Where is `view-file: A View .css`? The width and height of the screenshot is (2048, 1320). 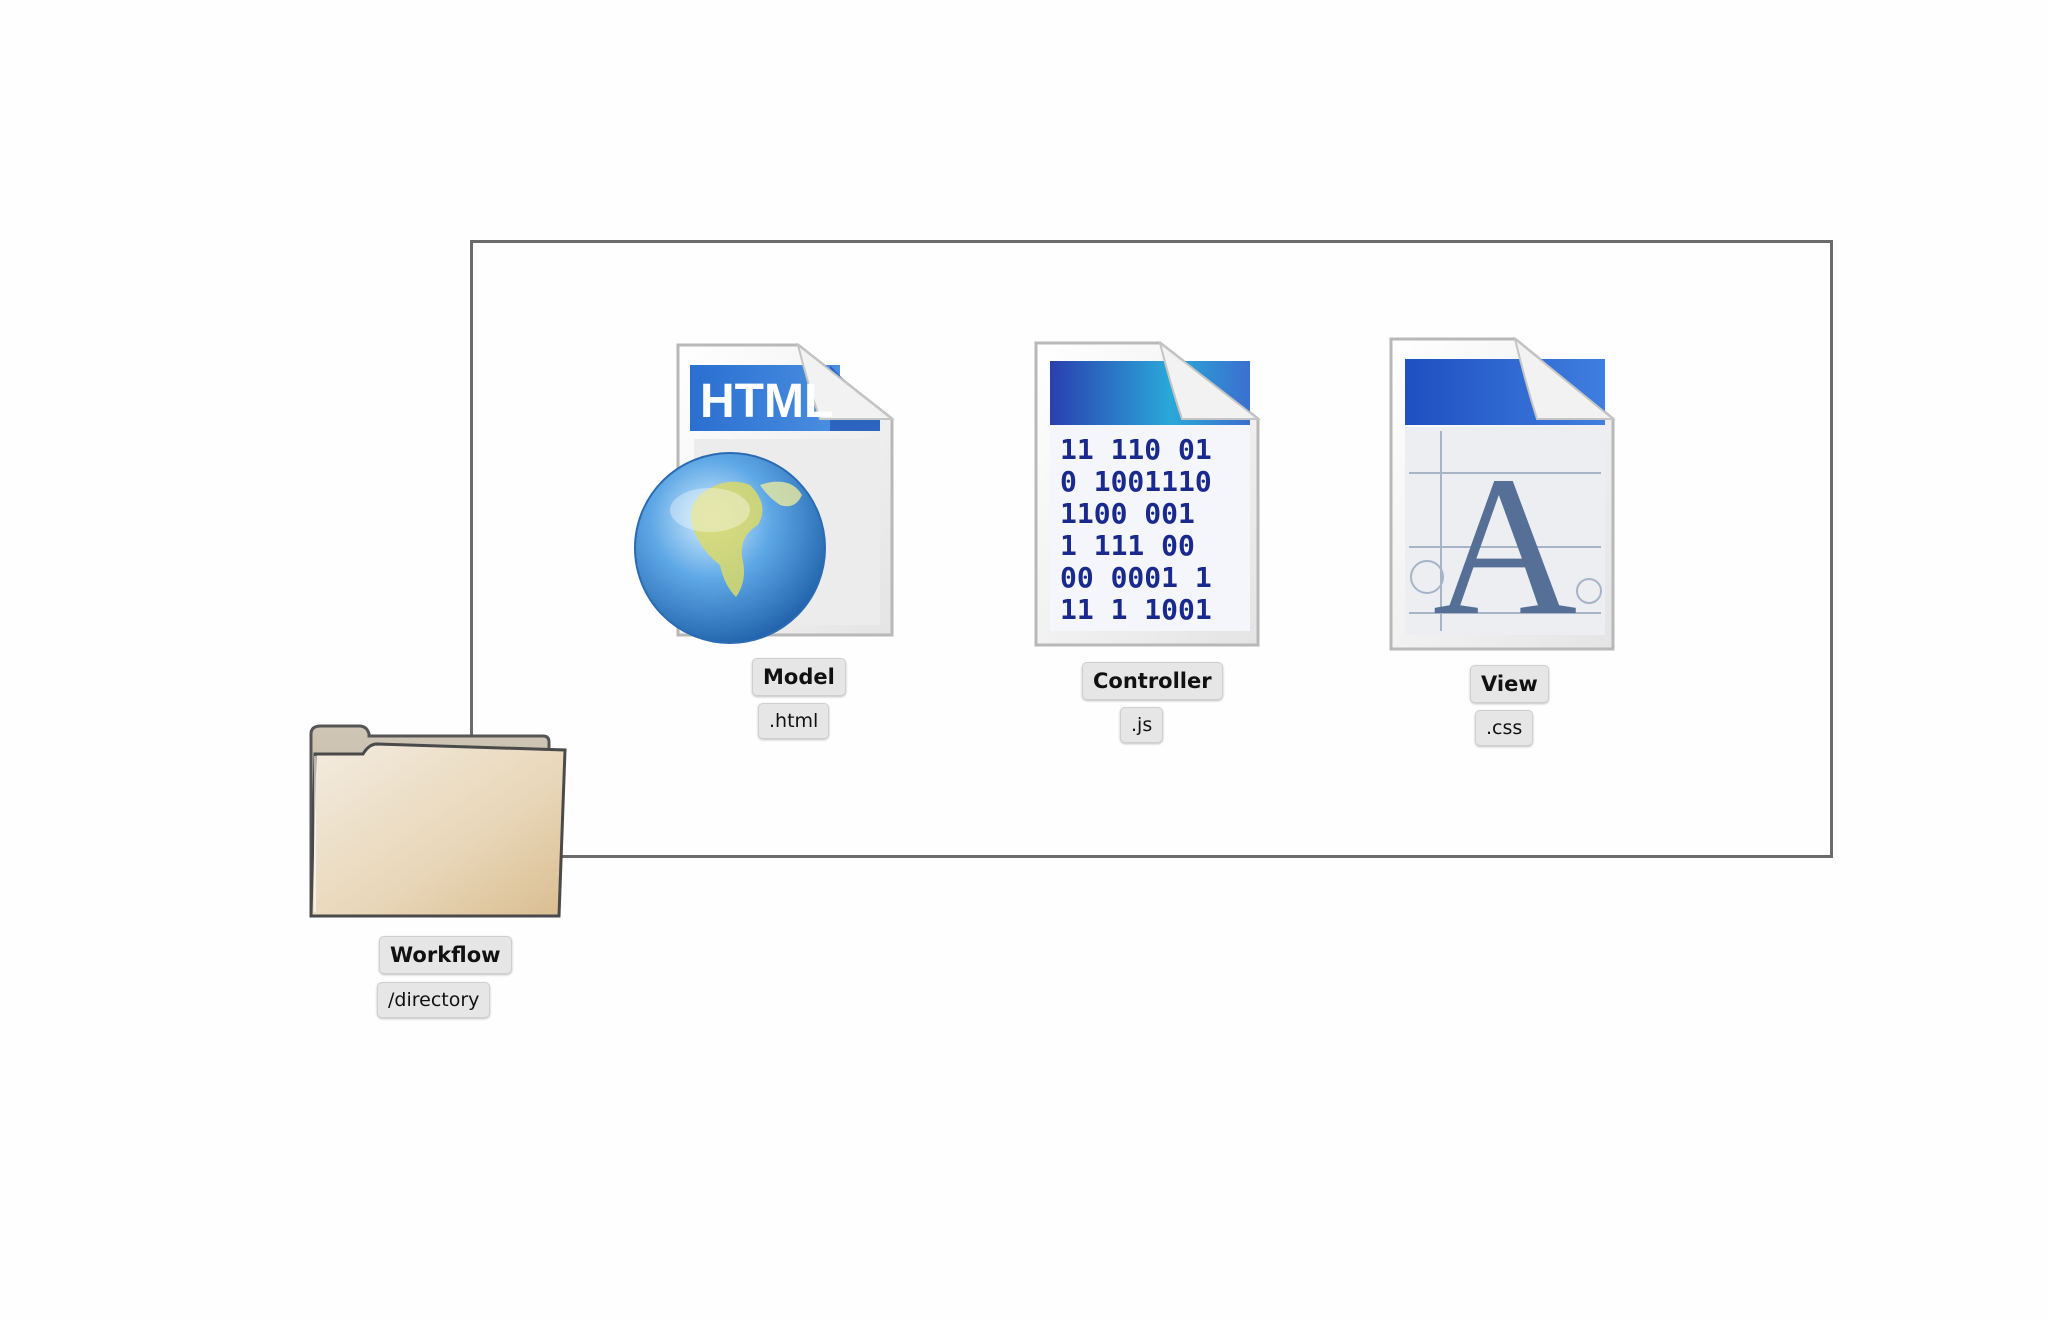 view-file: A View .css is located at coordinates (1505, 545).